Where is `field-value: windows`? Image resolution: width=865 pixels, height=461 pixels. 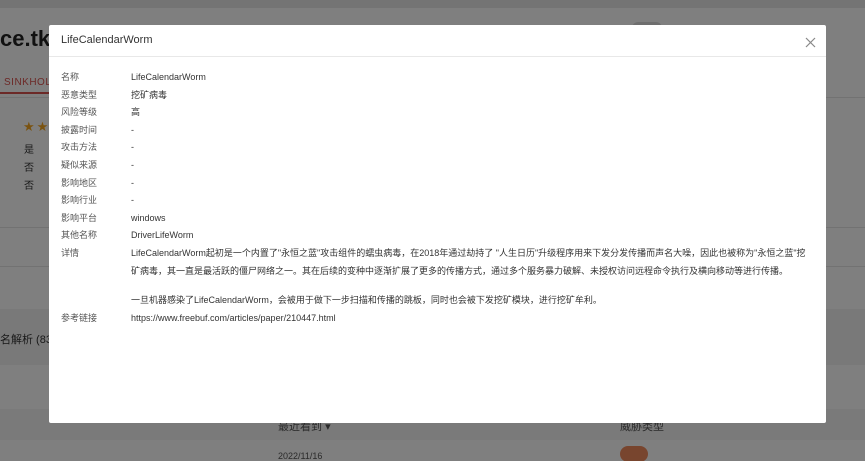
field-value: windows is located at coordinates (148, 217).